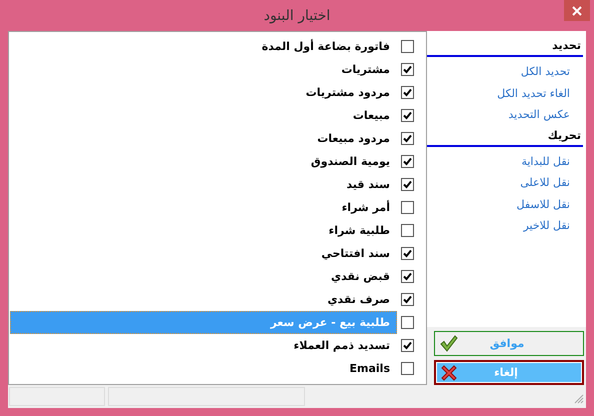 This screenshot has width=594, height=416. Describe the element at coordinates (203, 230) in the screenshot. I see `list-item: طلبية شراء` at that location.